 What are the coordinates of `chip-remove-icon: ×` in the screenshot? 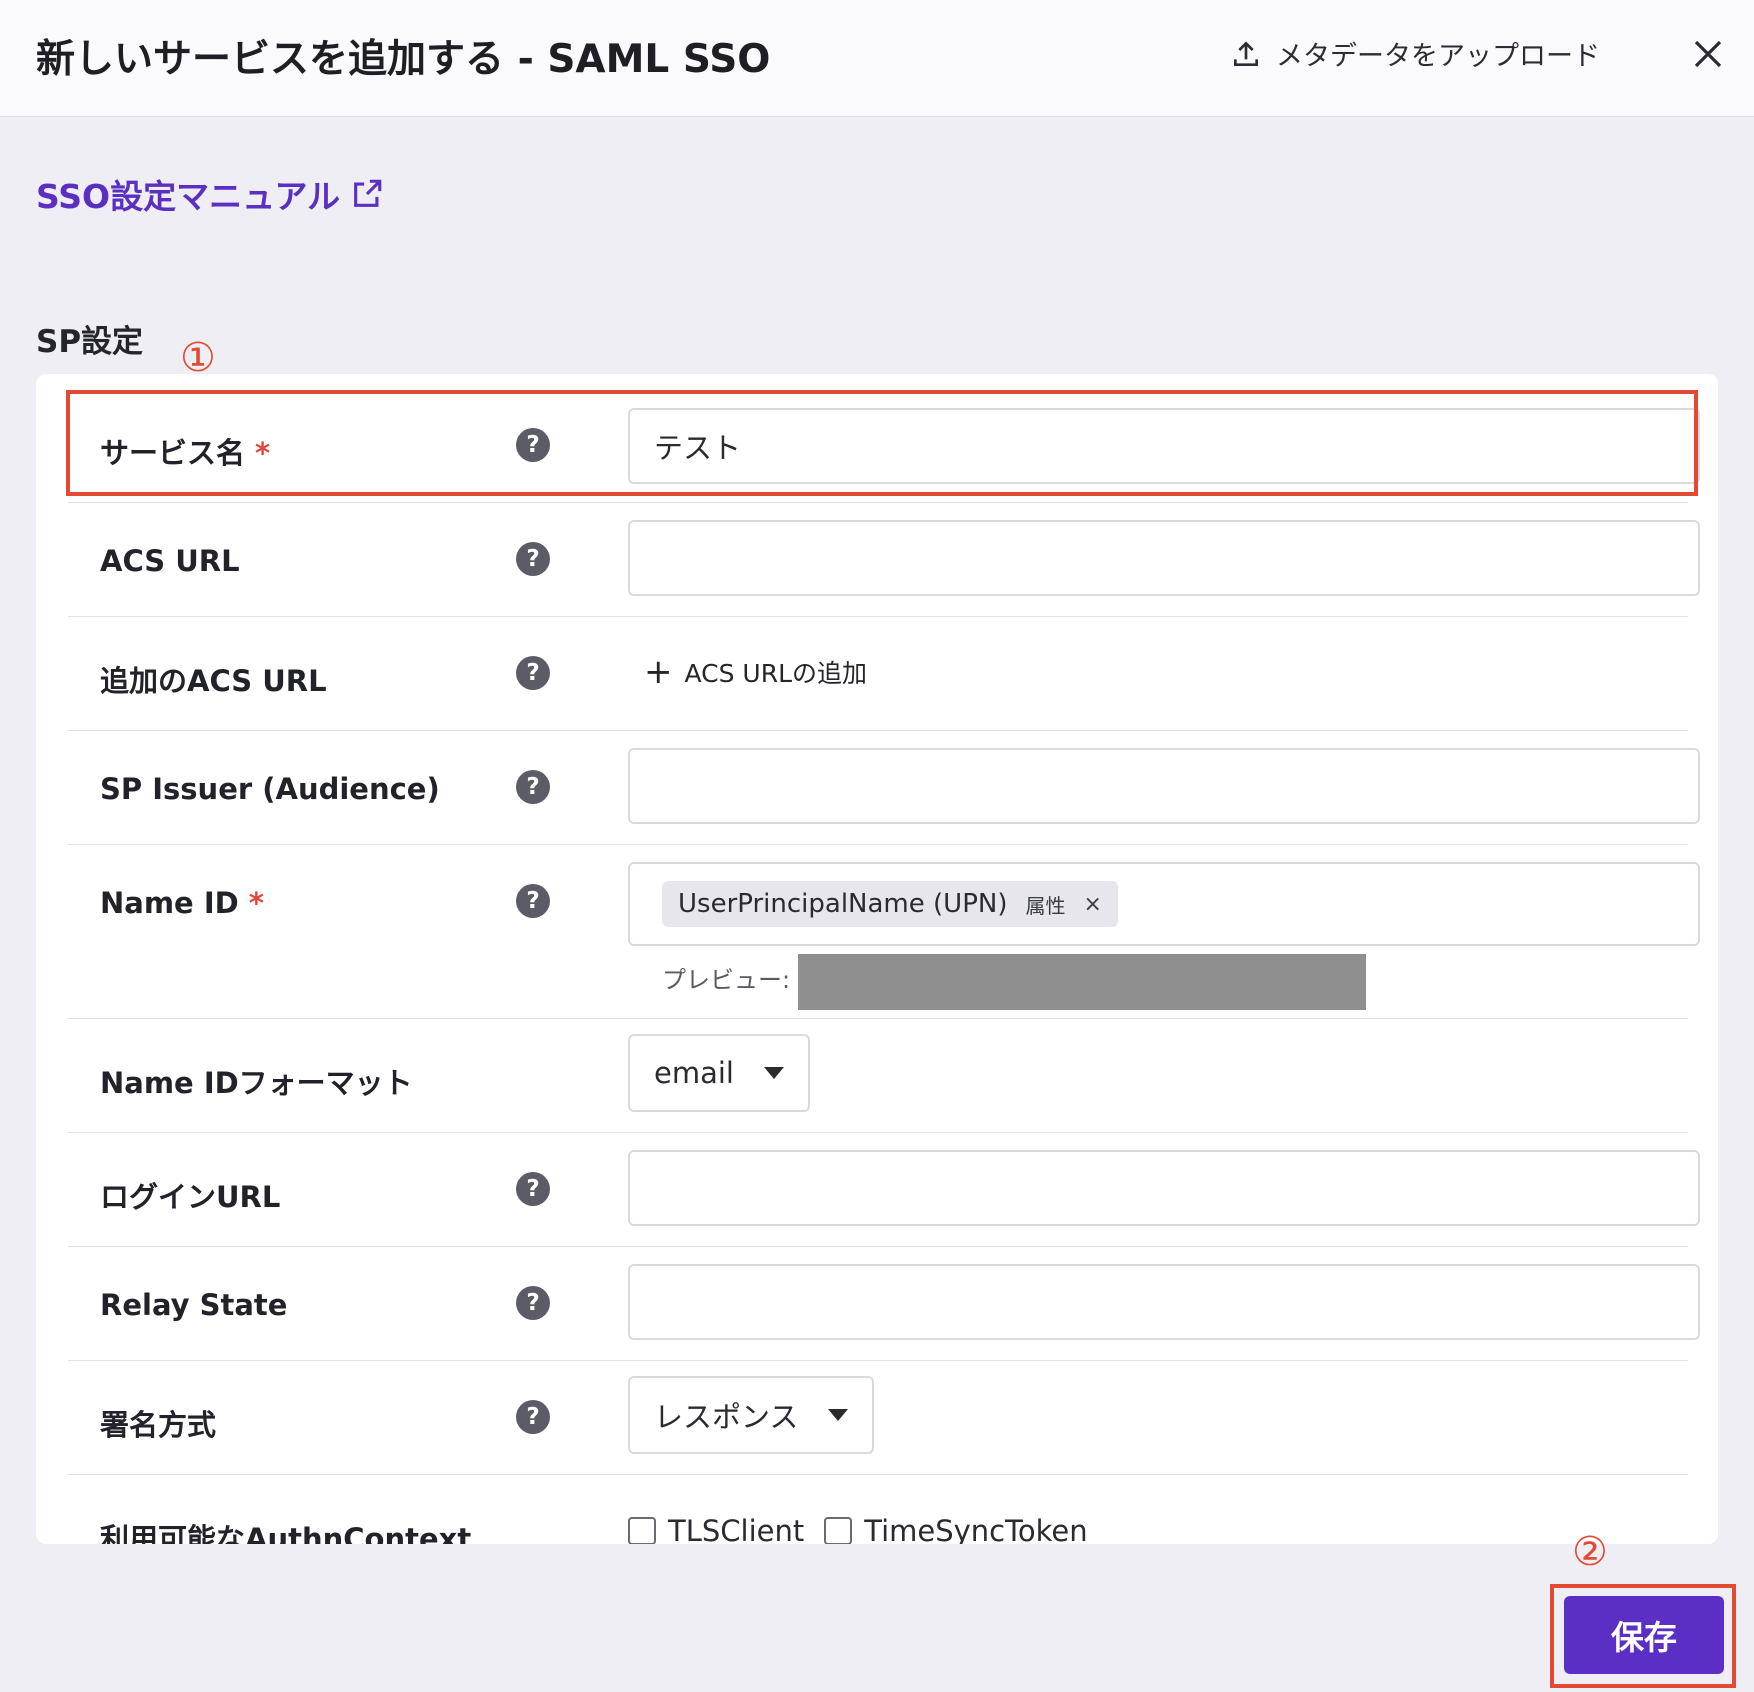 It's located at (1092, 904).